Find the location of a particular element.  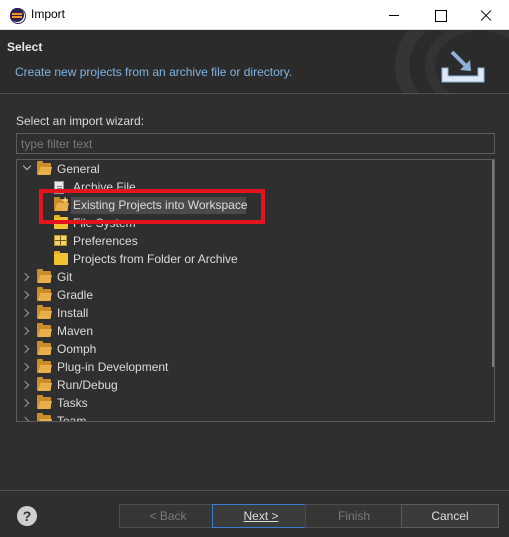

import-wizard-icon is located at coordinates (463, 66).